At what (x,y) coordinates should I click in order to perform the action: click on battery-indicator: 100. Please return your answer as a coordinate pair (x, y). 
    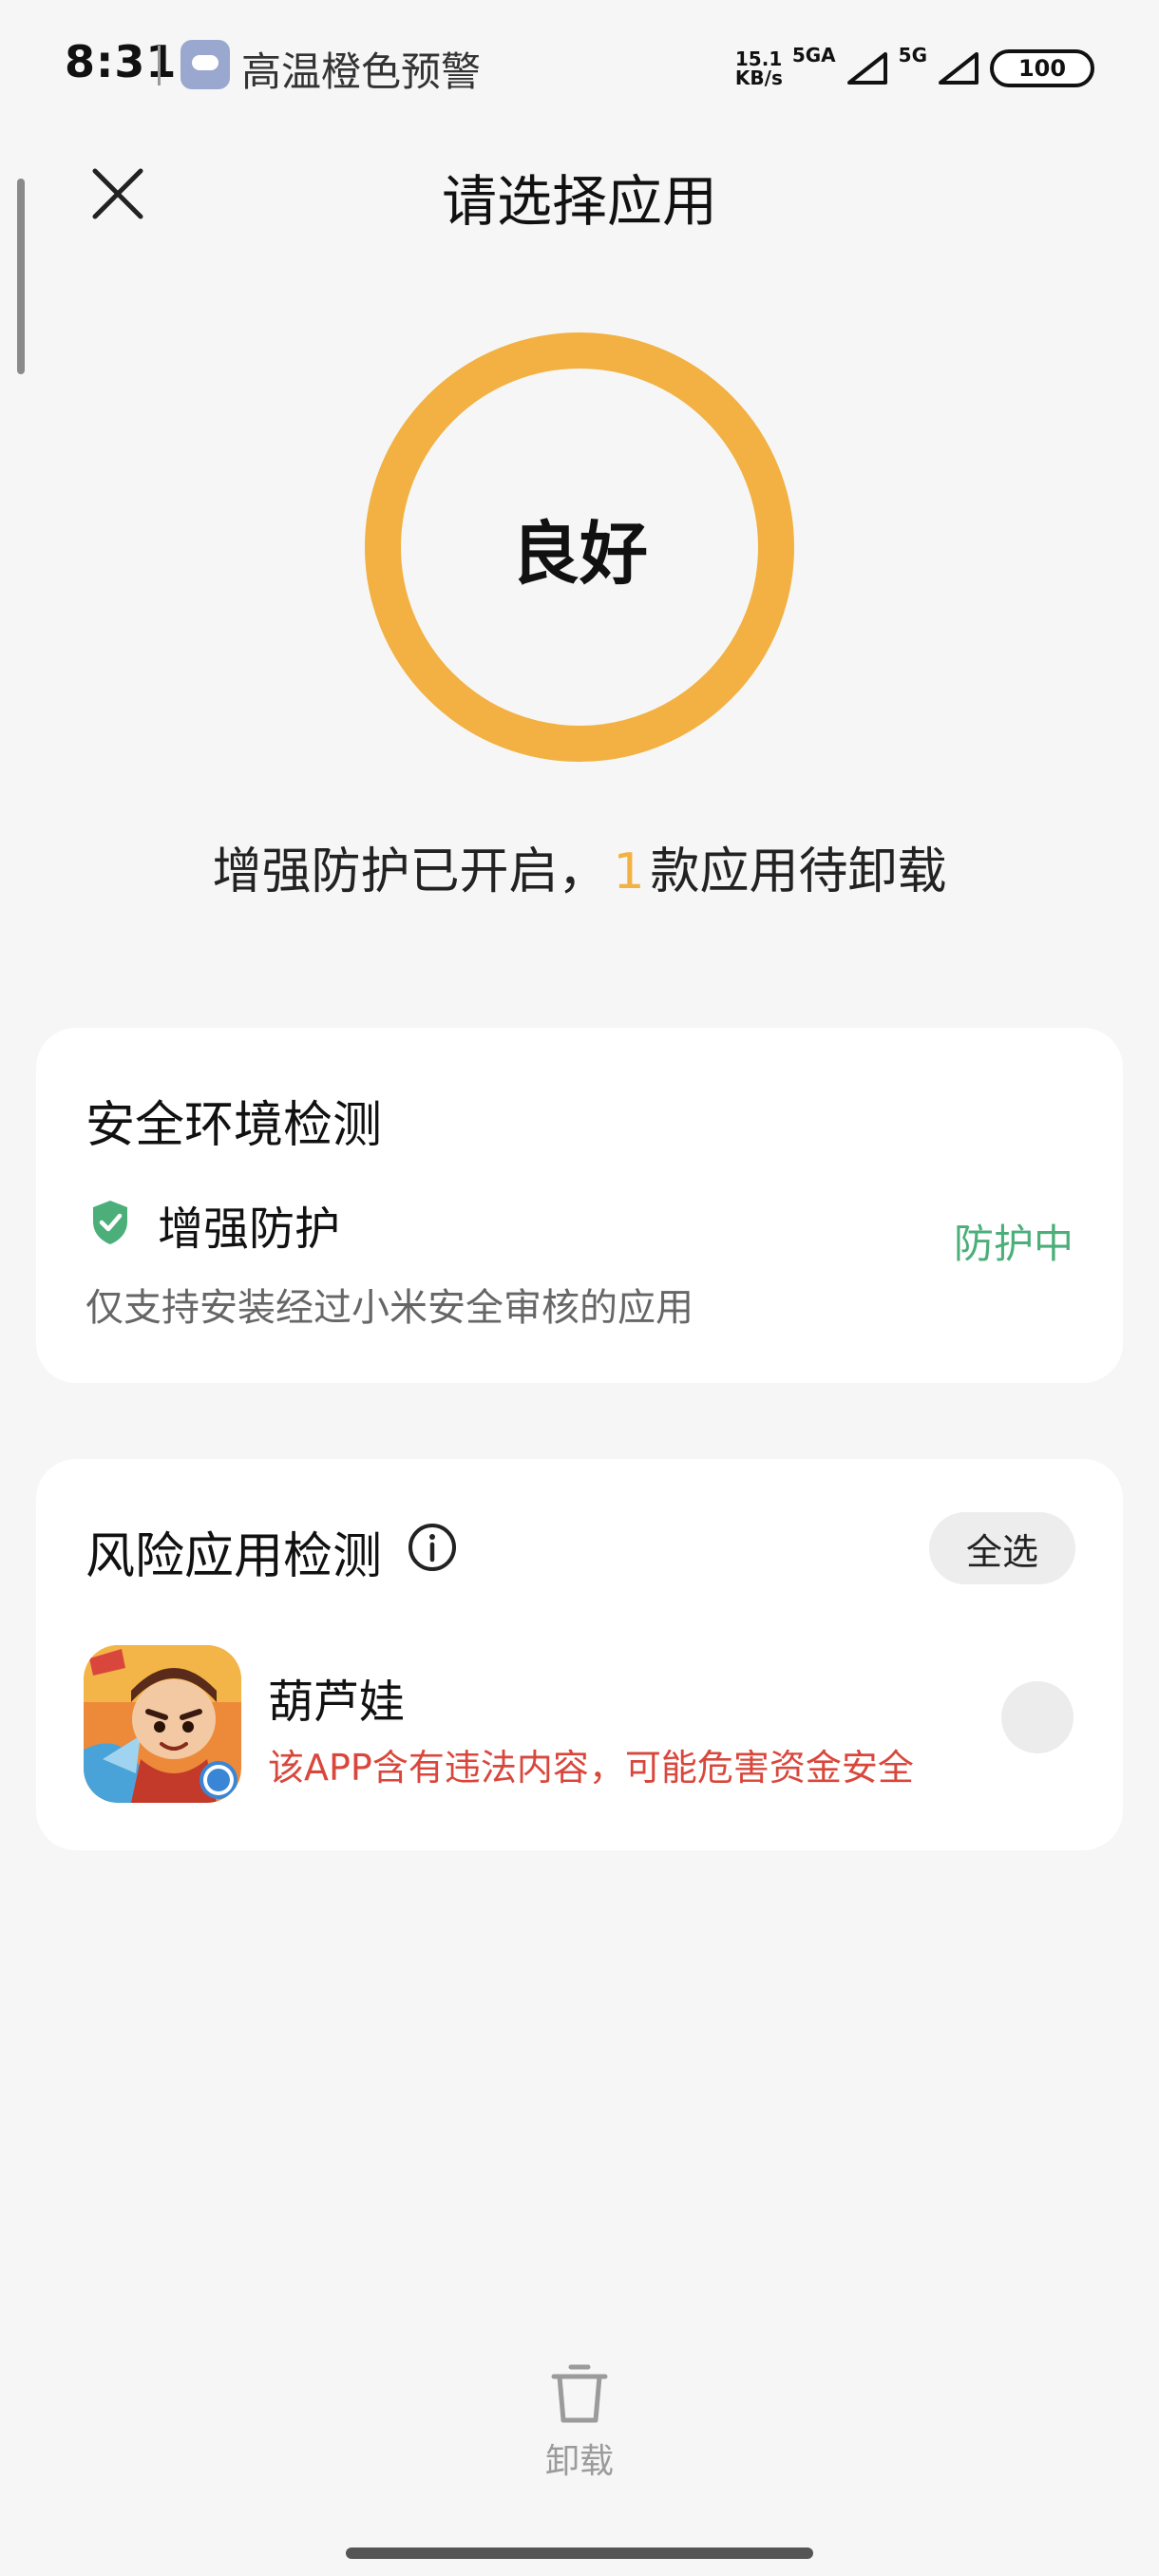
    Looking at the image, I should click on (1042, 68).